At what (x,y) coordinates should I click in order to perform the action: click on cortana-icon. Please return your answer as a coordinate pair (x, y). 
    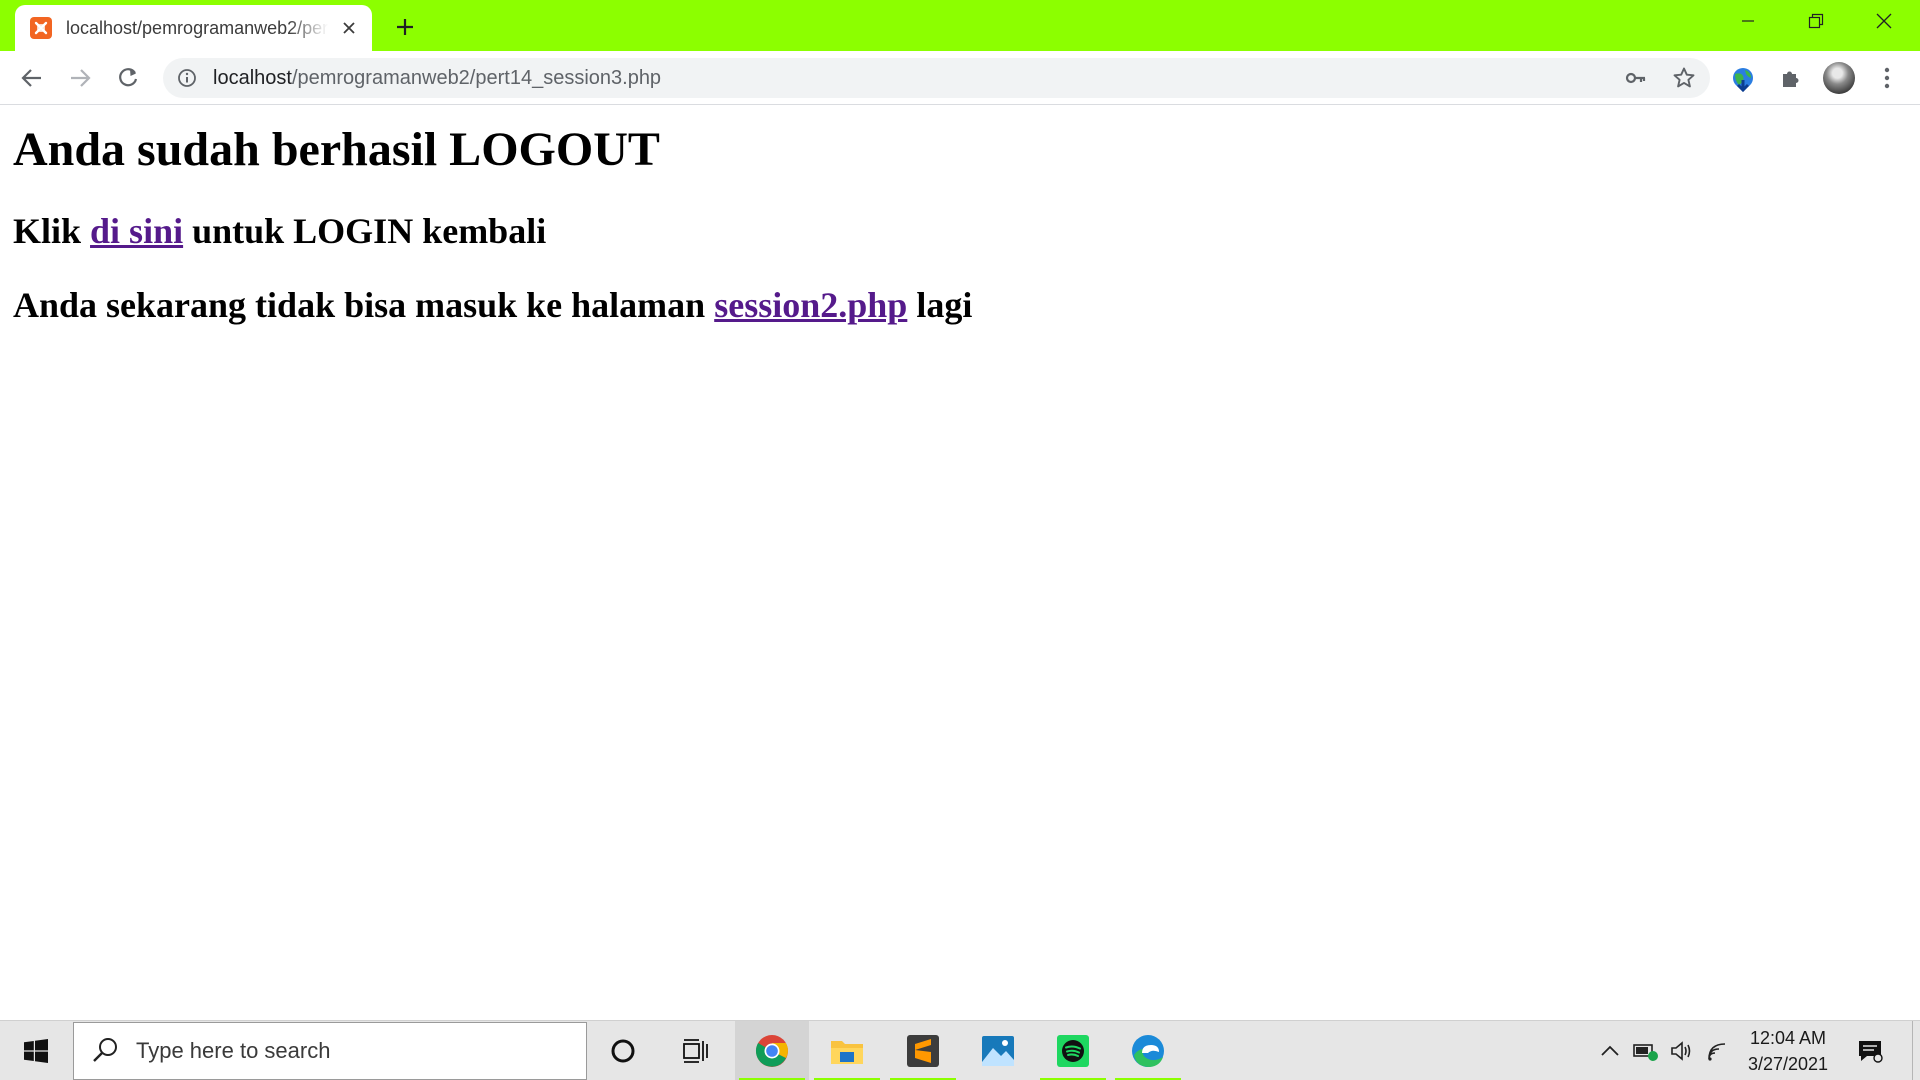
    Looking at the image, I should click on (623, 1050).